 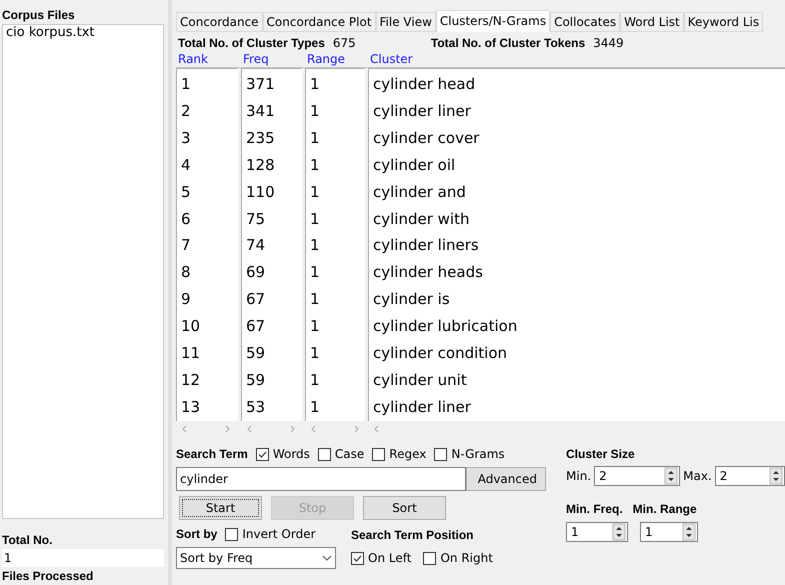 What do you see at coordinates (261, 165) in the screenshot?
I see `table-cell-text: 128` at bounding box center [261, 165].